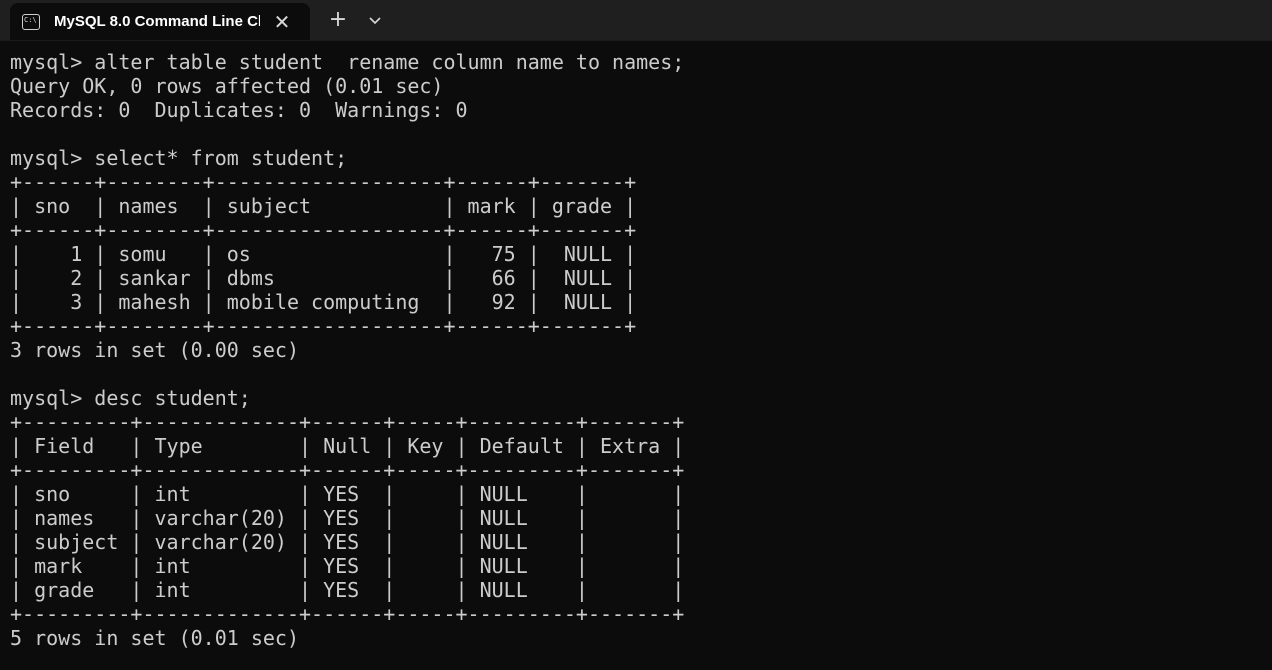 The image size is (1272, 670). Describe the element at coordinates (31, 21) in the screenshot. I see `console-icon` at that location.